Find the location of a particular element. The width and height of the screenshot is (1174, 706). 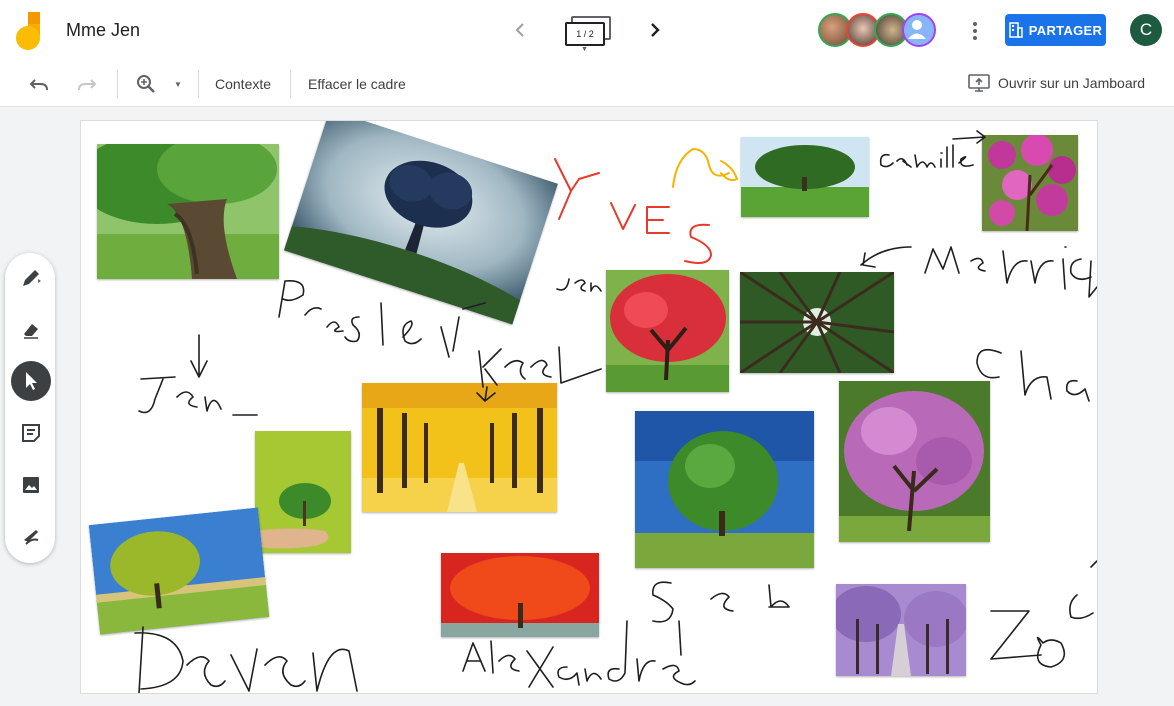

sprout-in-hands-photo is located at coordinates (303, 492).